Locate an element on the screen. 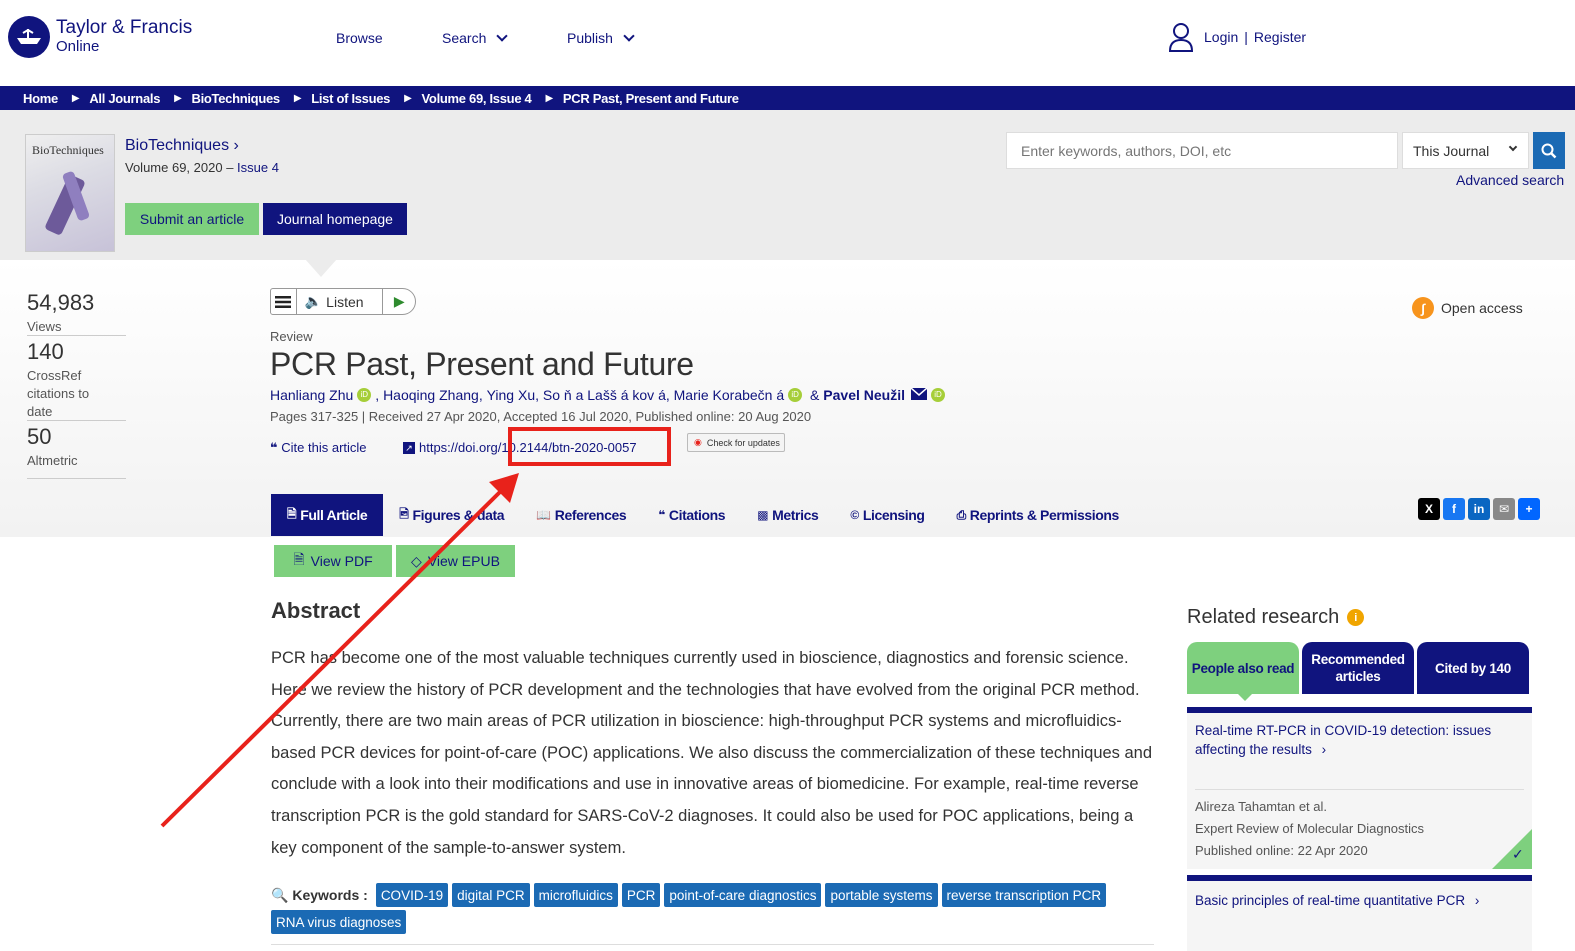  keyword-chip: microfluidics is located at coordinates (575, 895).